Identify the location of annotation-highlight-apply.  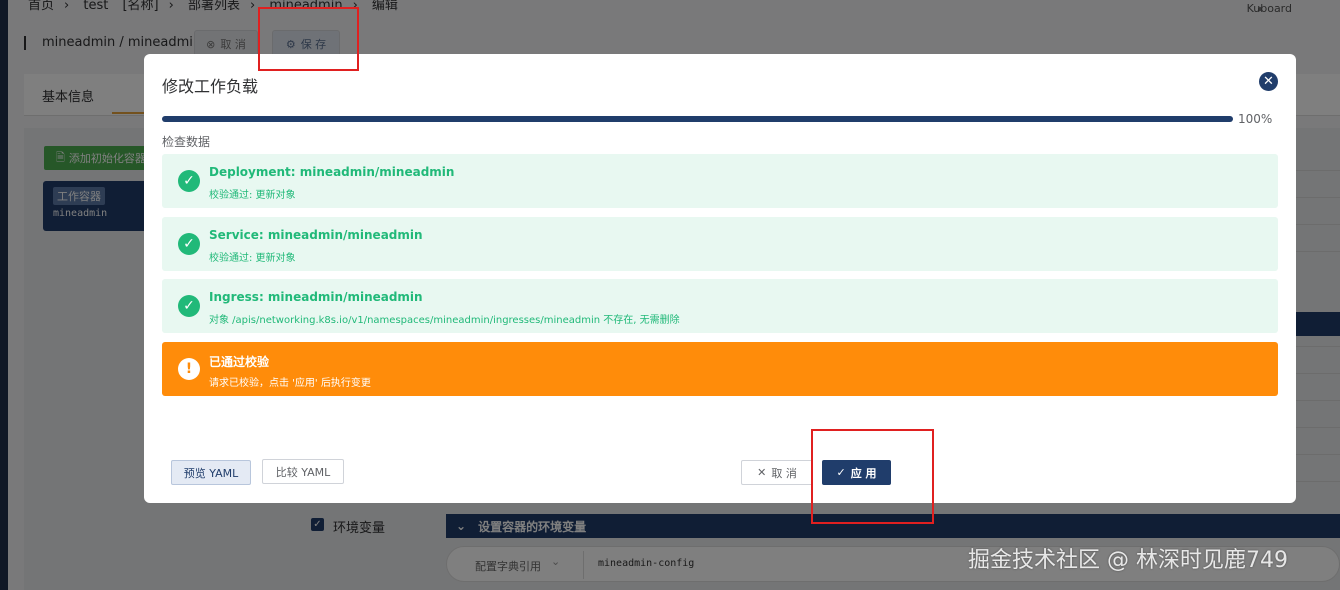
(872, 476).